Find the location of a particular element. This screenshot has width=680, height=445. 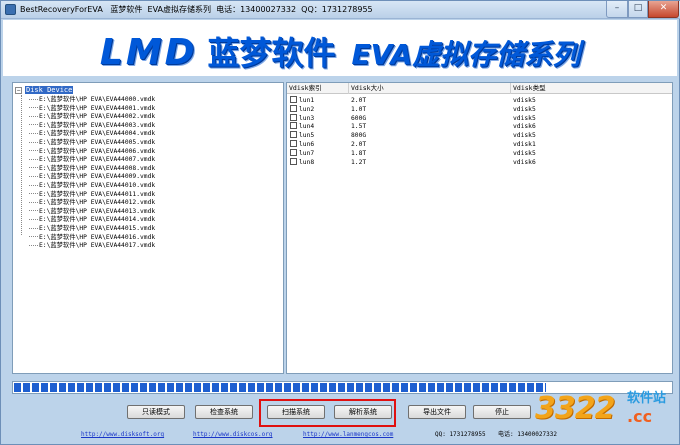

tree-item-vmdk: E:\蓝梦软件\HP EVA\EVA44014.vmdk is located at coordinates (92, 220).